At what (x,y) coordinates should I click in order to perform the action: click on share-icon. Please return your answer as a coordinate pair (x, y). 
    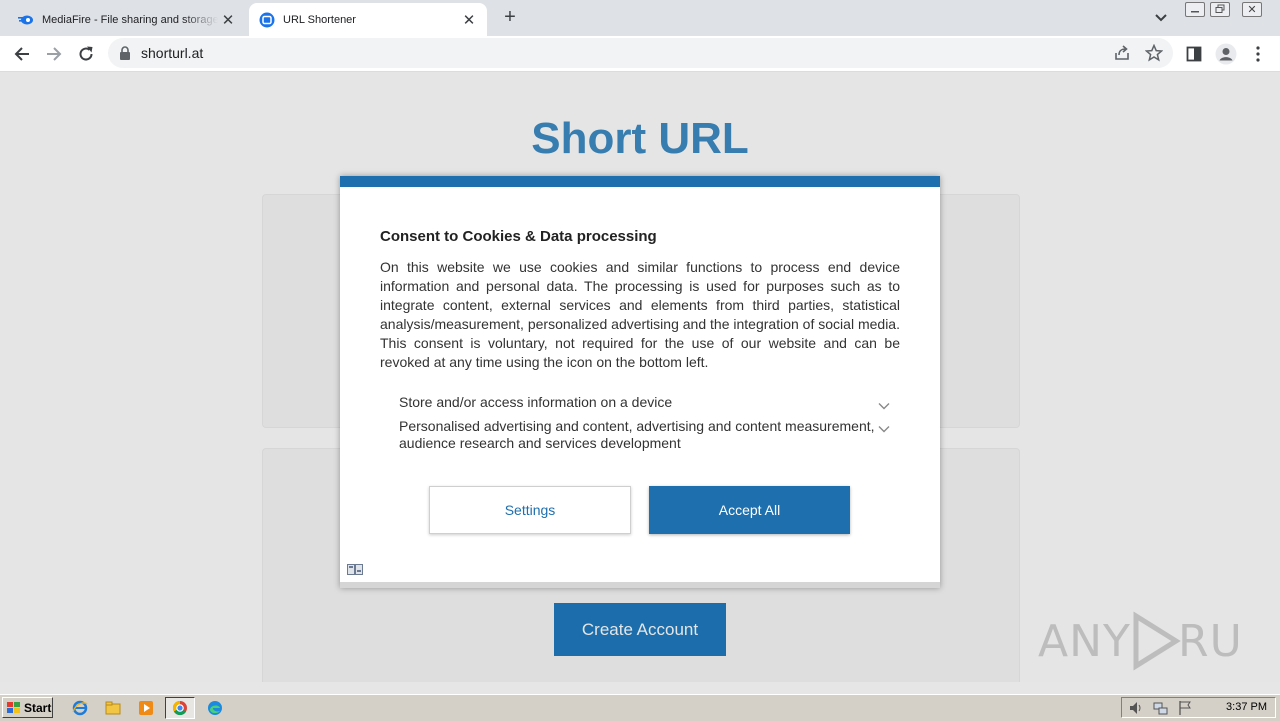
    Looking at the image, I should click on (1122, 55).